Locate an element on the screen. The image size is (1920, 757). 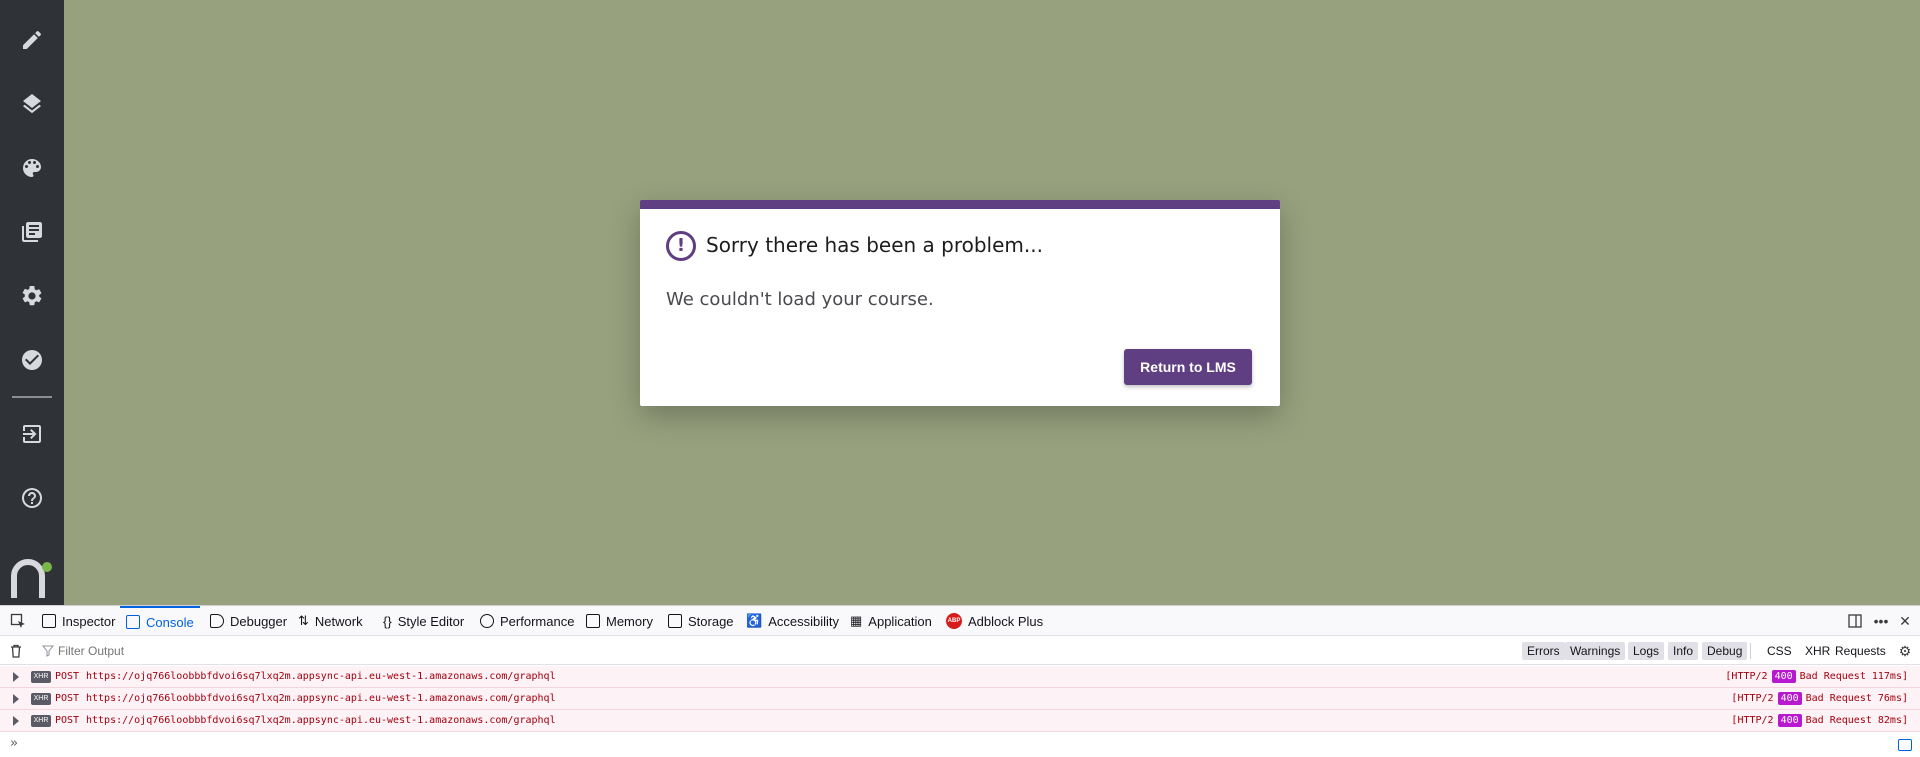
filter-css: CSS is located at coordinates (1779, 651).